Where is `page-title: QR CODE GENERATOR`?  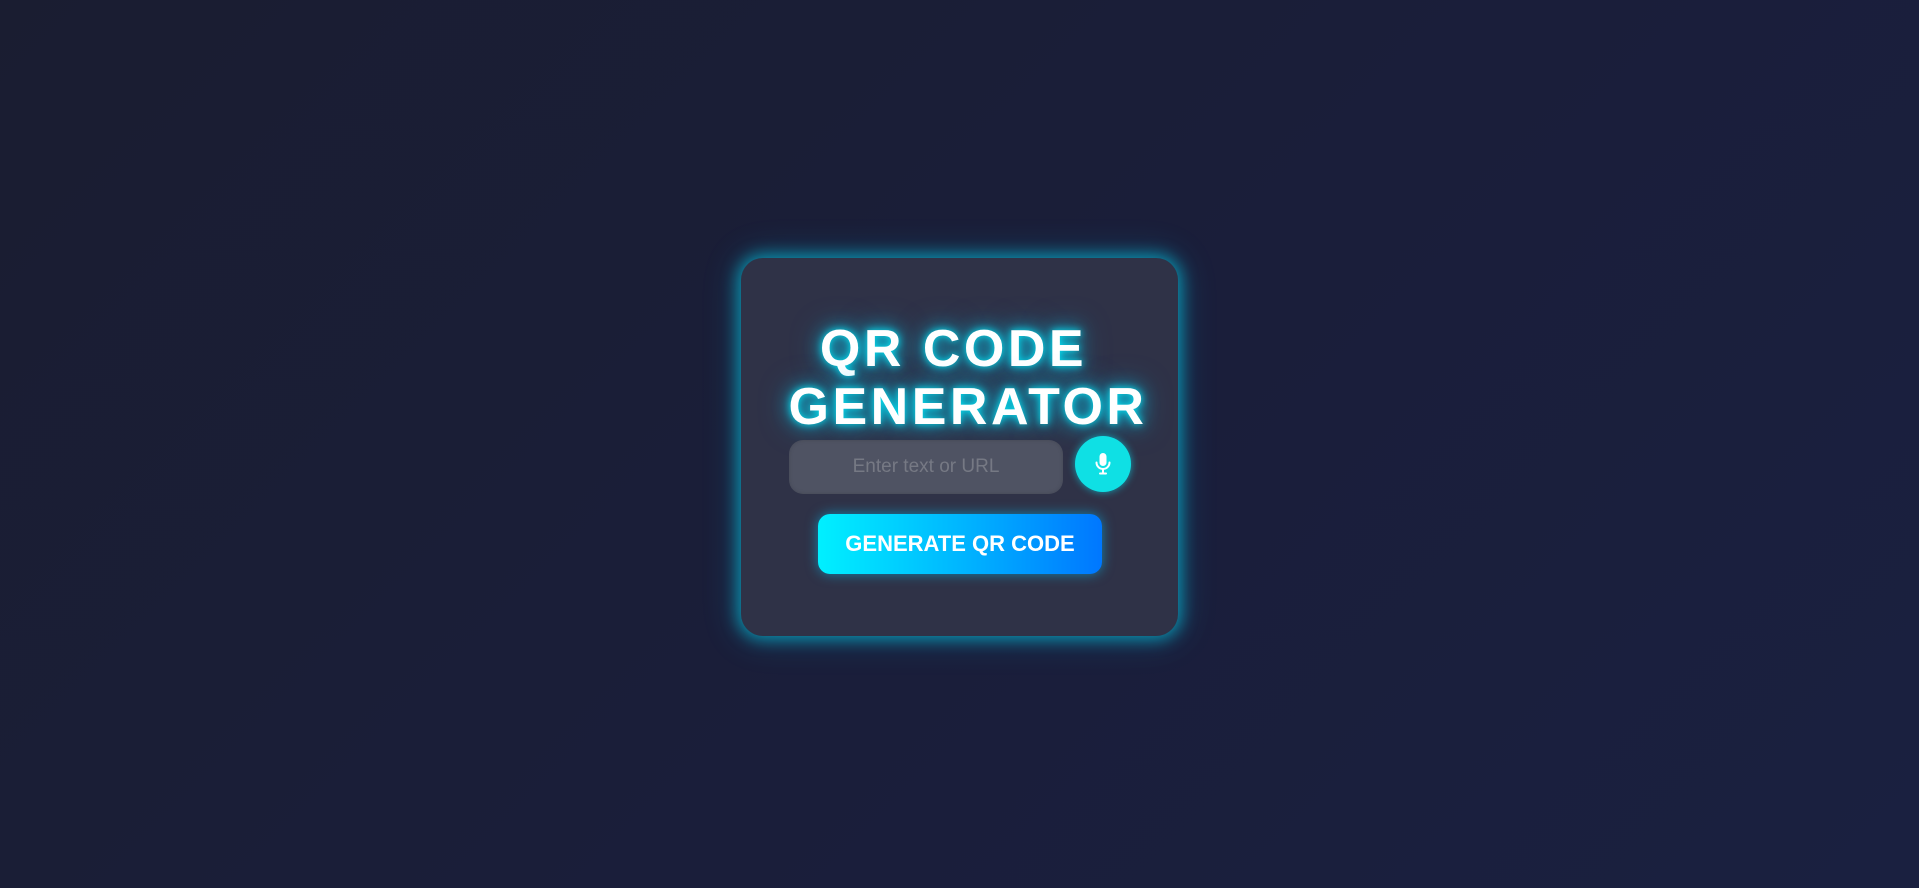
page-title: QR CODE GENERATOR is located at coordinates (959, 378).